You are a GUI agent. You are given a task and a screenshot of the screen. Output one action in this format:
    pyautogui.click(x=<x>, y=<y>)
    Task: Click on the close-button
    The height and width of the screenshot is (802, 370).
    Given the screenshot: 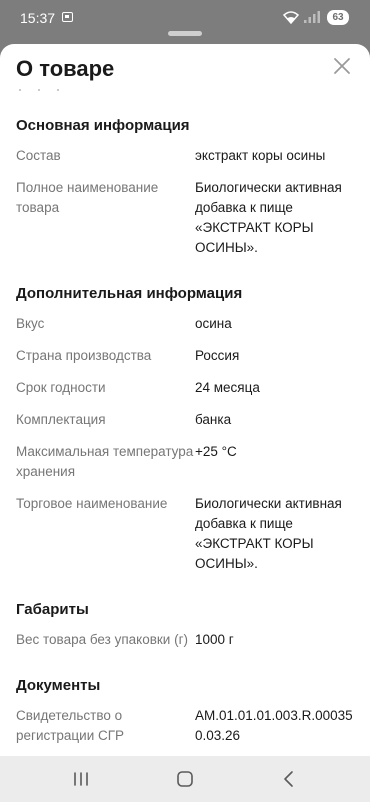 What is the action you would take?
    pyautogui.click(x=342, y=66)
    